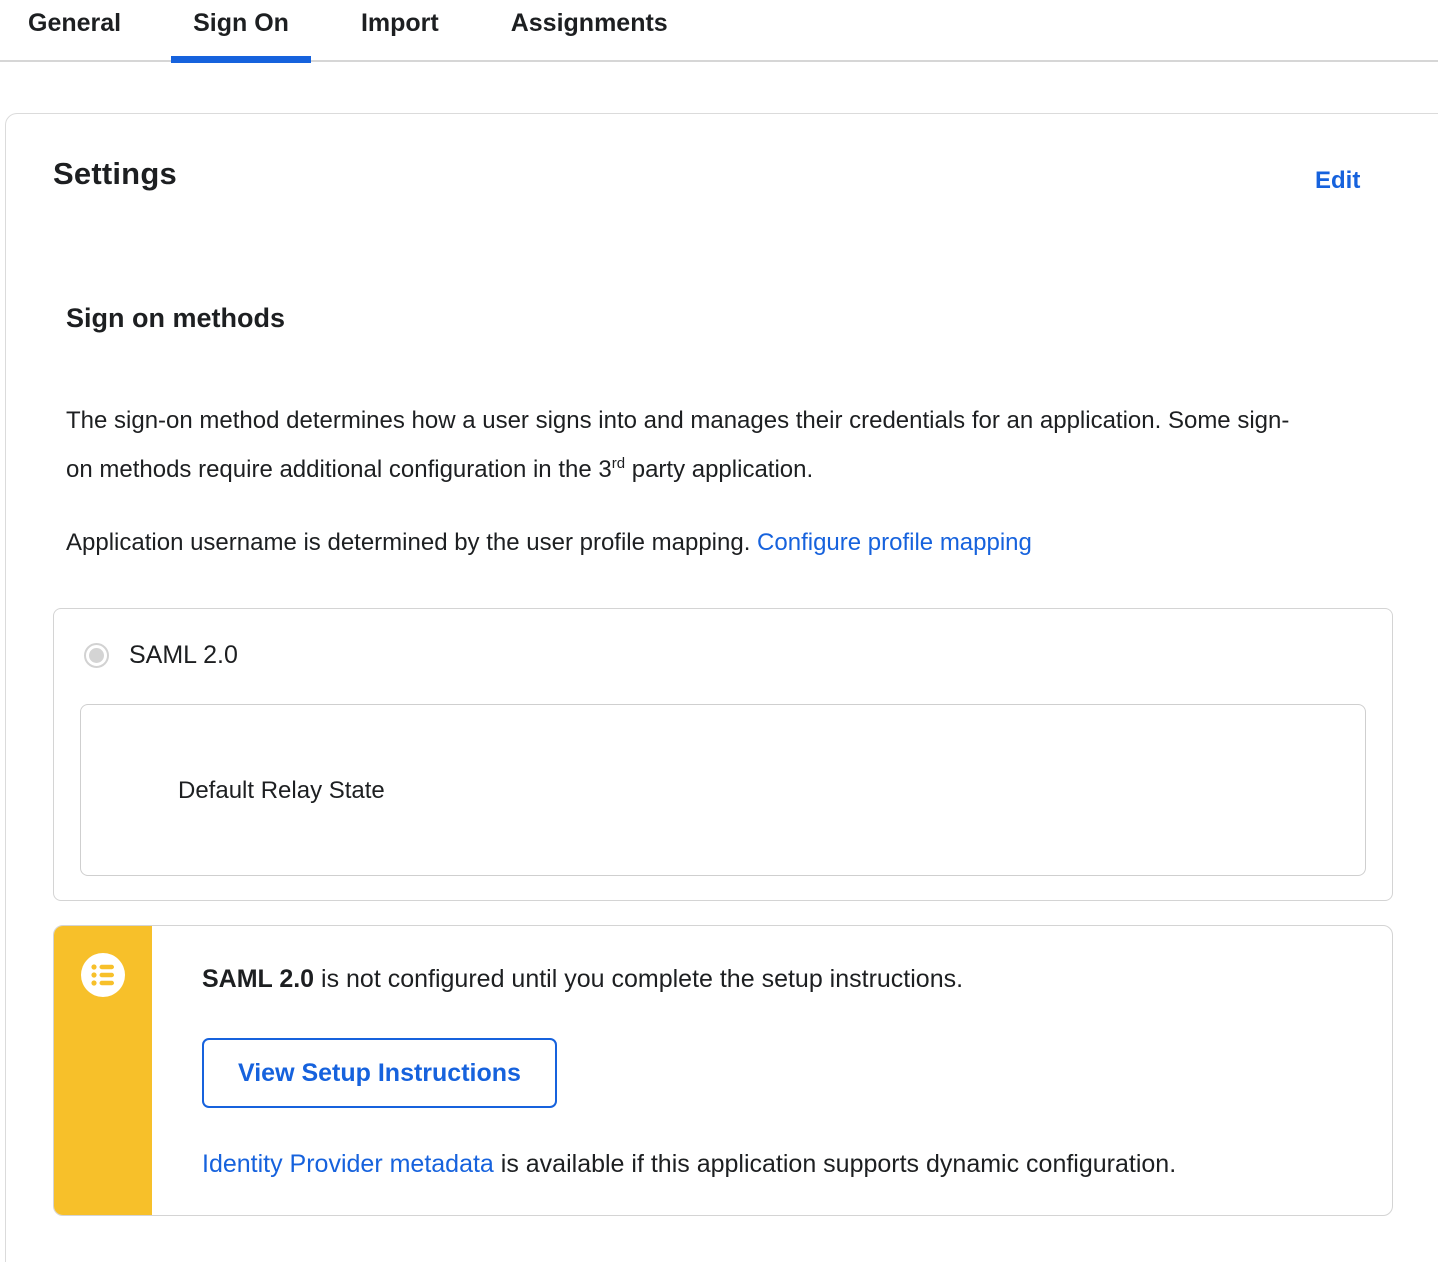 Image resolution: width=1438 pixels, height=1262 pixels. I want to click on setup-list-icon, so click(103, 975).